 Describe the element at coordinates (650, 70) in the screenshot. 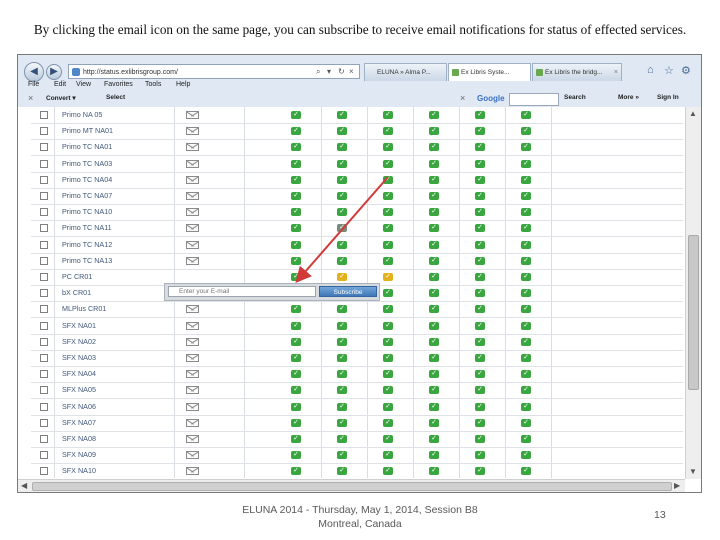

I see `home-icon: ⌂` at that location.